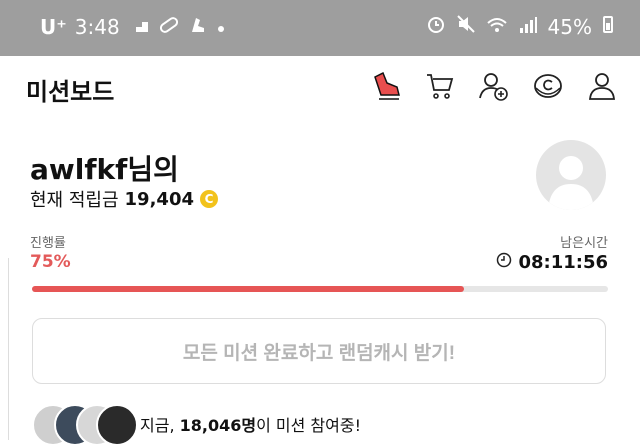  What do you see at coordinates (528, 27) in the screenshot?
I see `signal-icon` at bounding box center [528, 27].